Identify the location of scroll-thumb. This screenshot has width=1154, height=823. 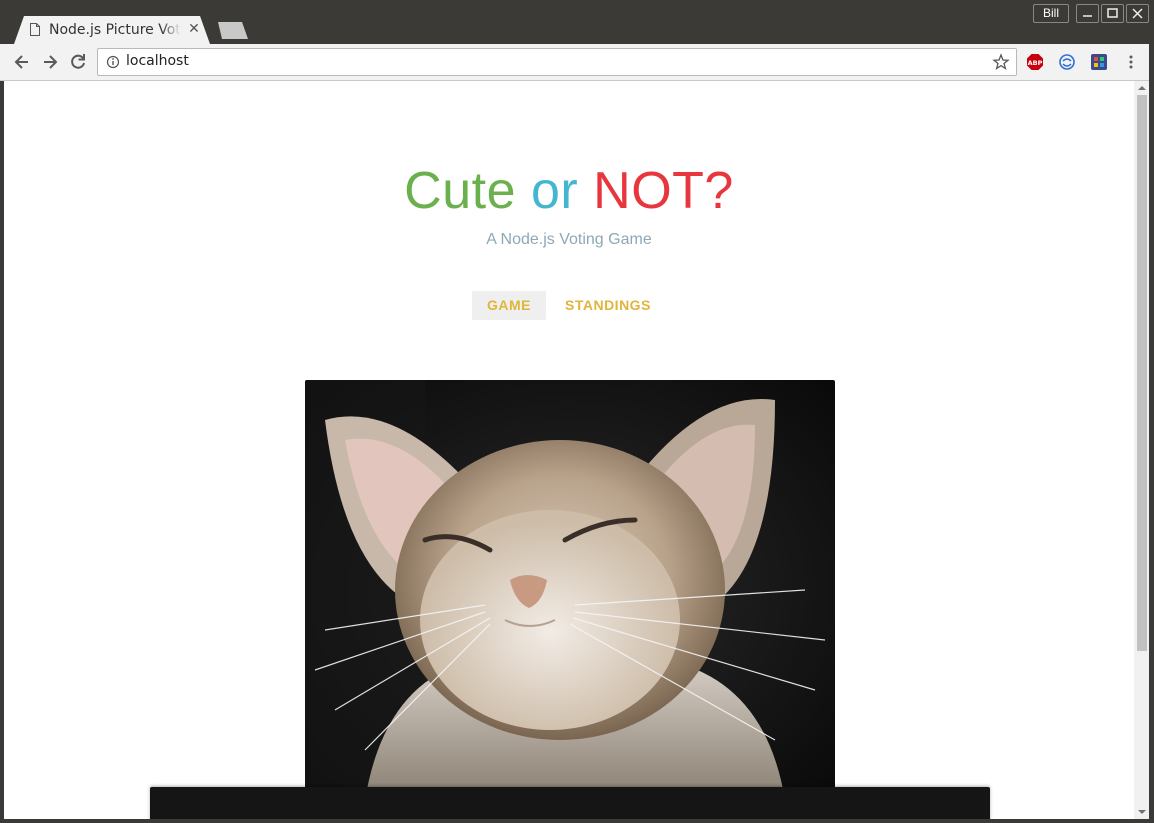
(1142, 373).